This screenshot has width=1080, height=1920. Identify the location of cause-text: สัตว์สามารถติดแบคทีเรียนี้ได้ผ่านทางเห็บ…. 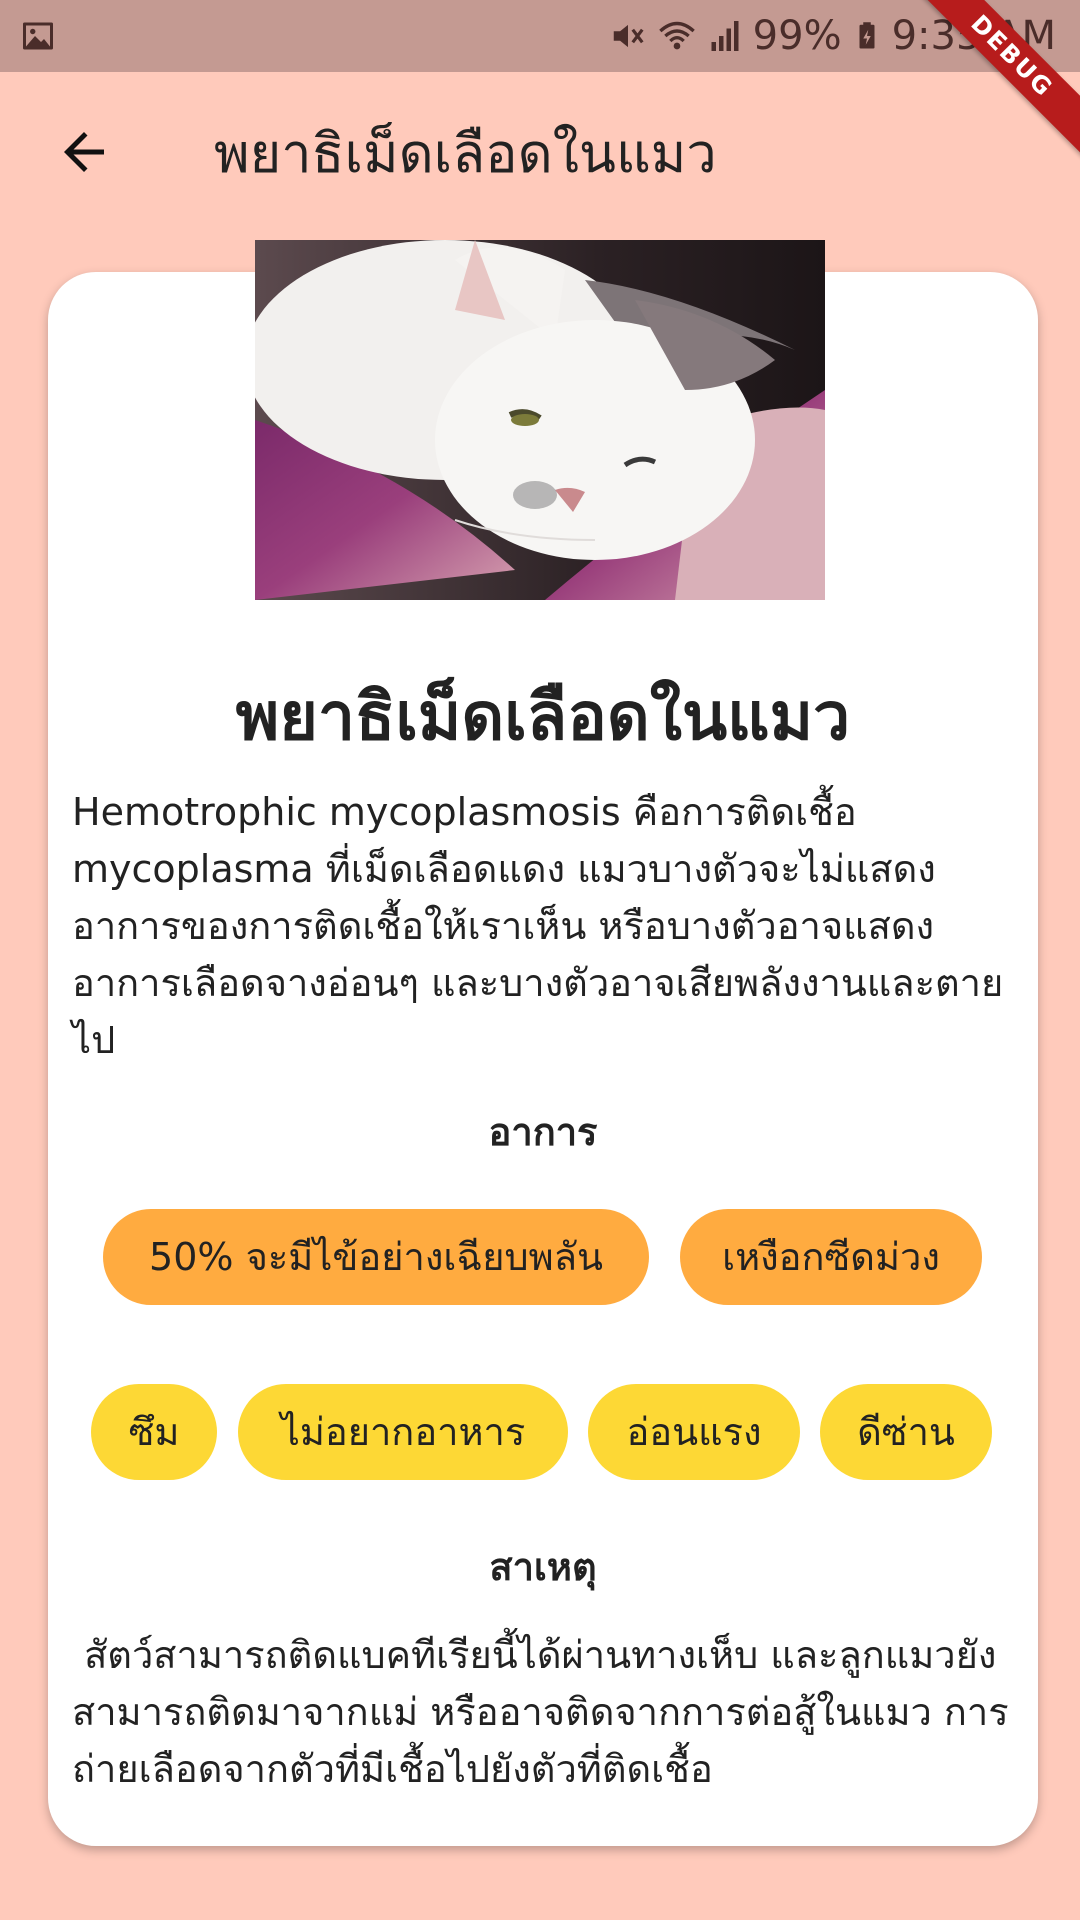
(540, 1712).